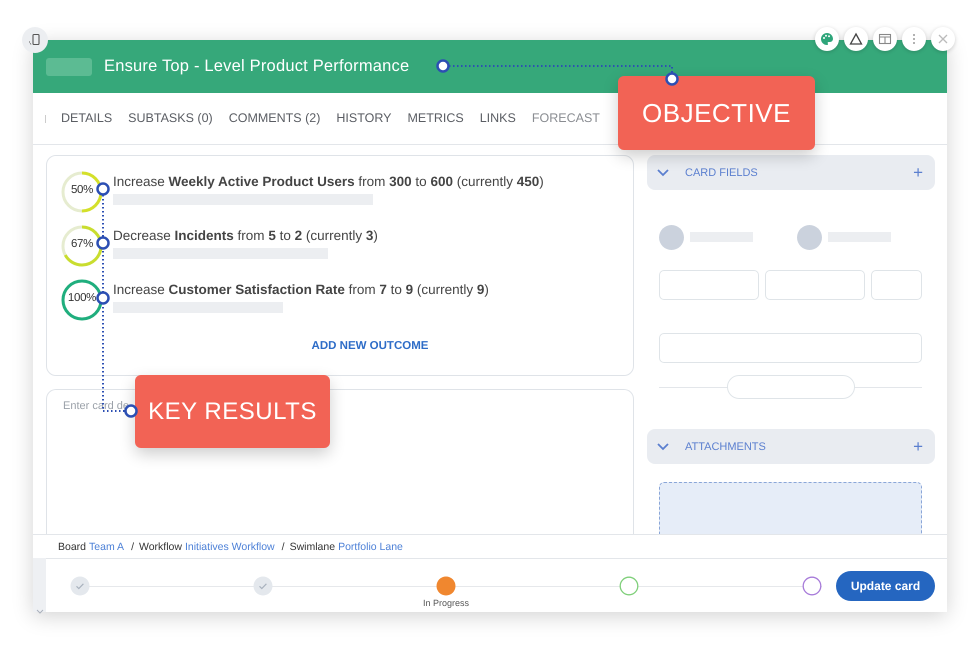 This screenshot has height=646, width=980. Describe the element at coordinates (364, 118) in the screenshot. I see `tab: HISTORY` at that location.